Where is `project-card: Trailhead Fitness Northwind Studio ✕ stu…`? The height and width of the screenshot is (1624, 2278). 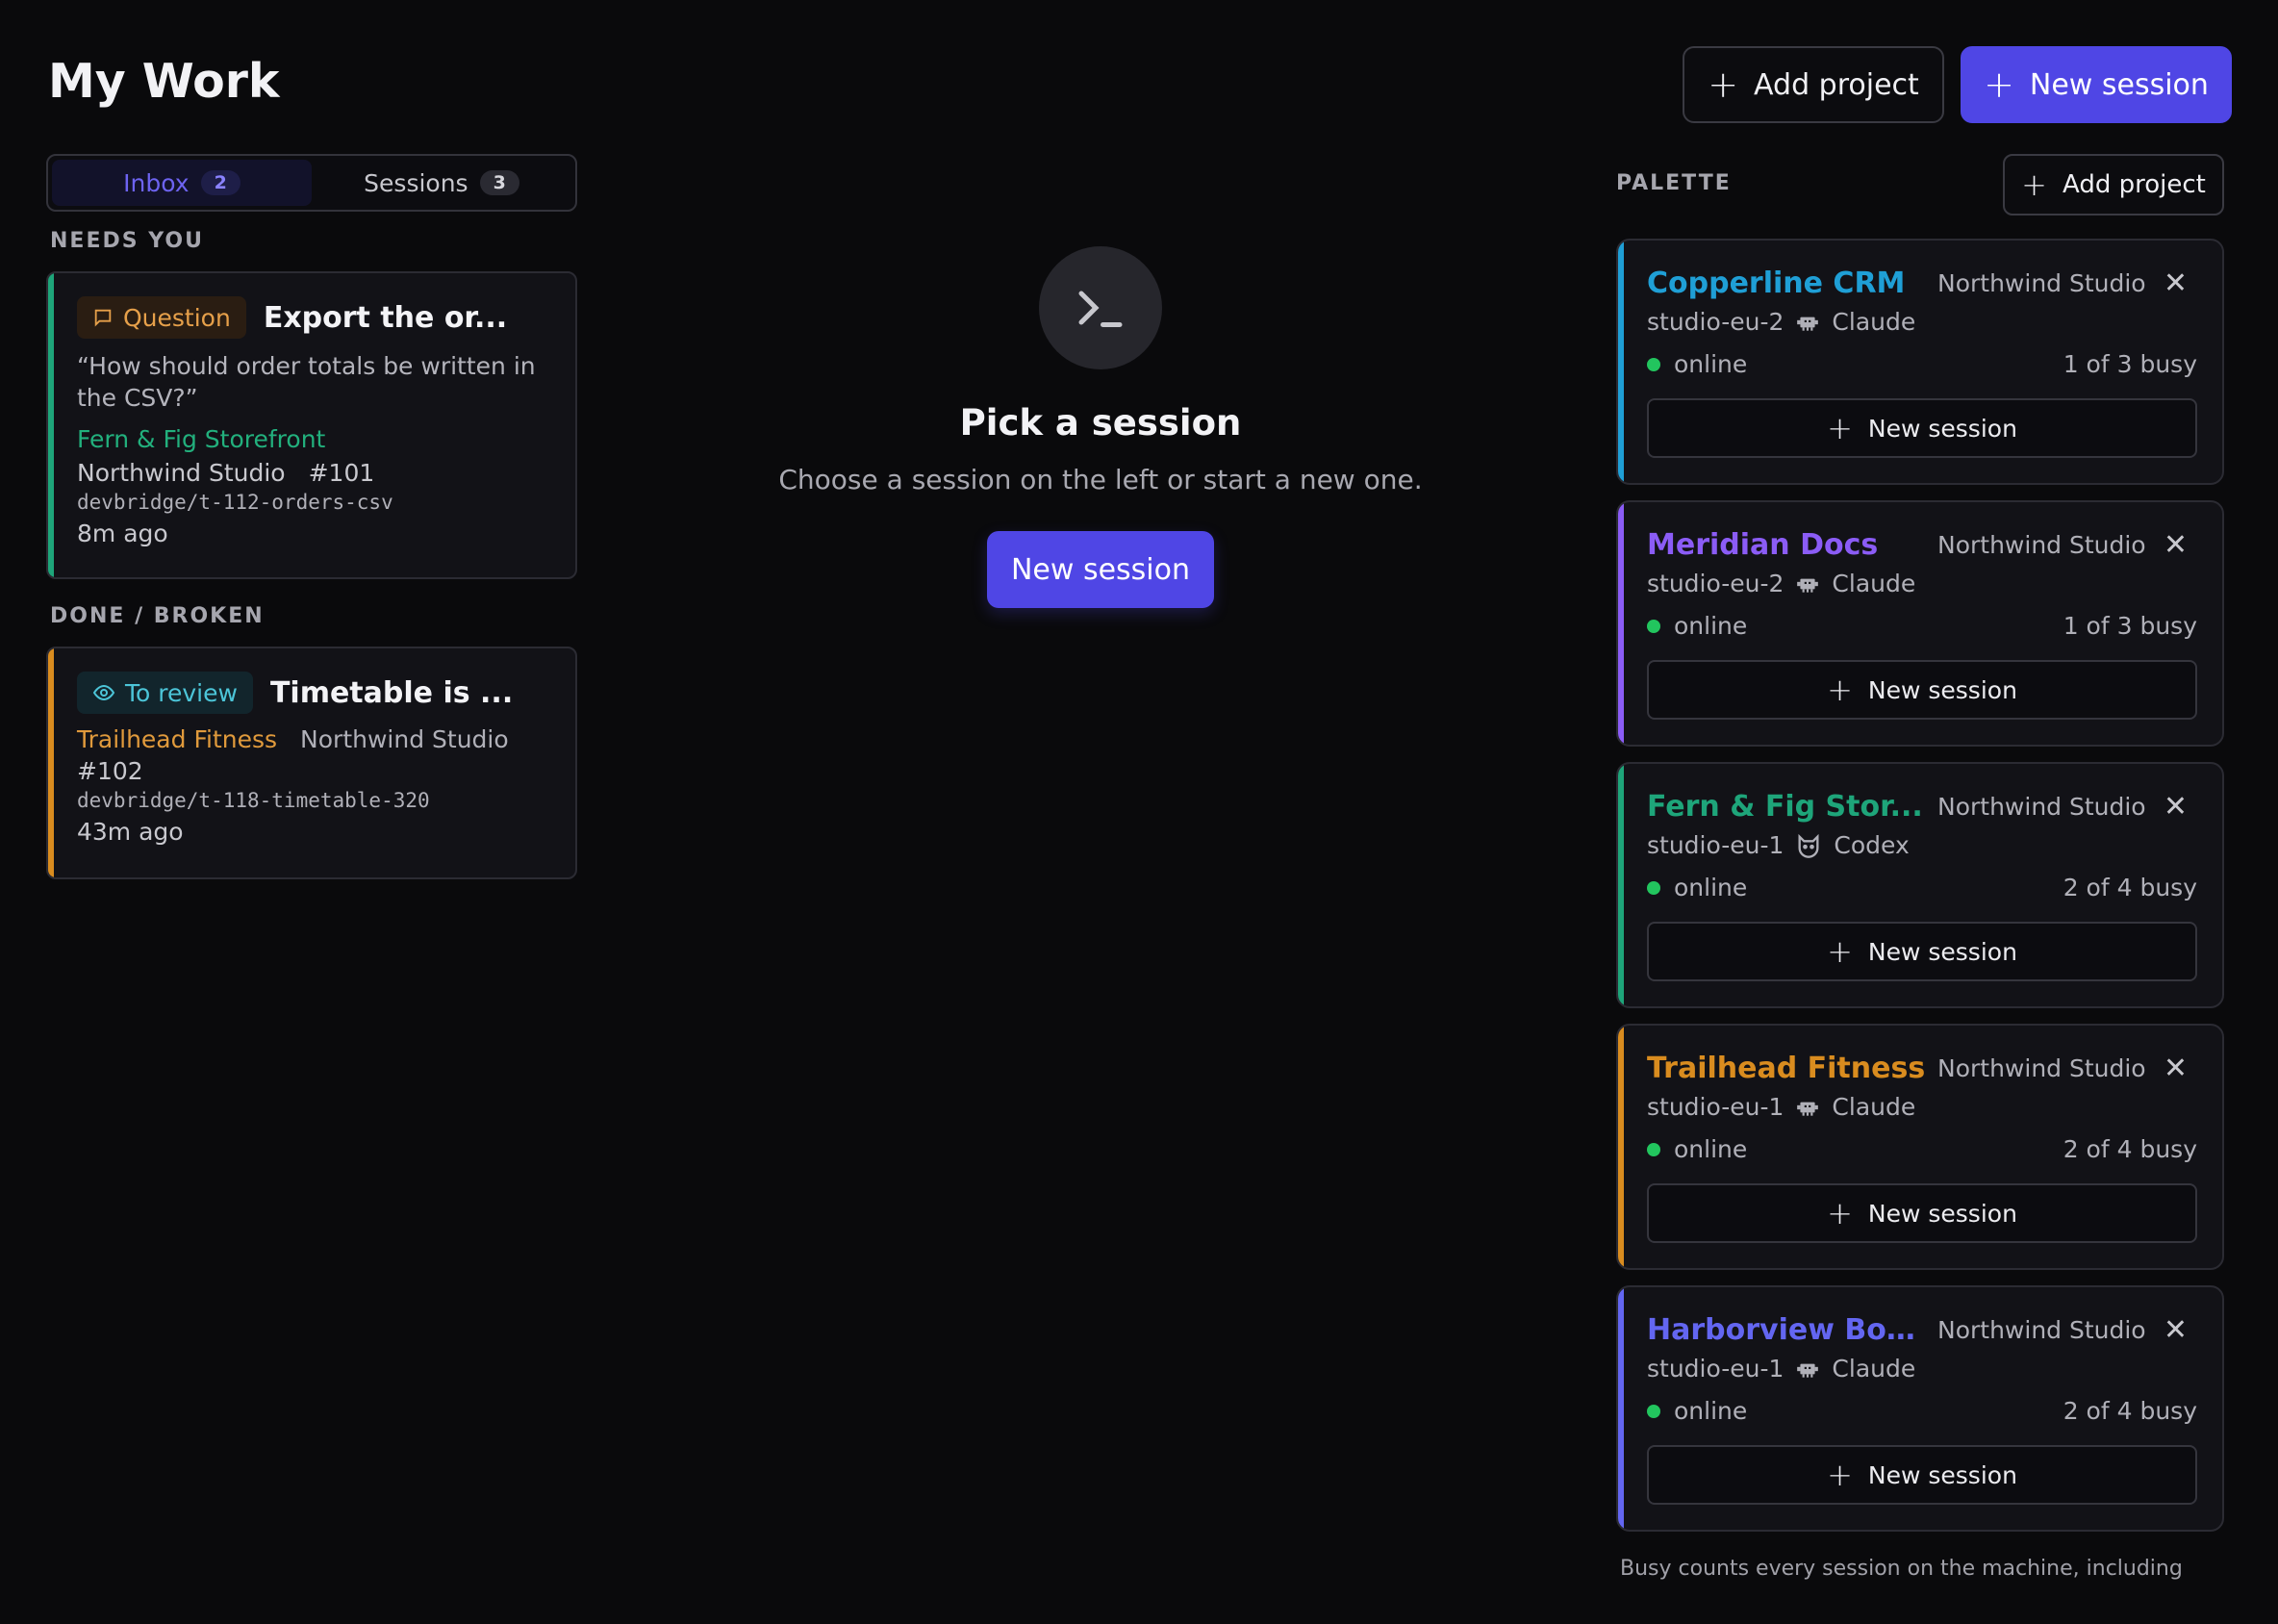 project-card: Trailhead Fitness Northwind Studio ✕ stu… is located at coordinates (1920, 1147).